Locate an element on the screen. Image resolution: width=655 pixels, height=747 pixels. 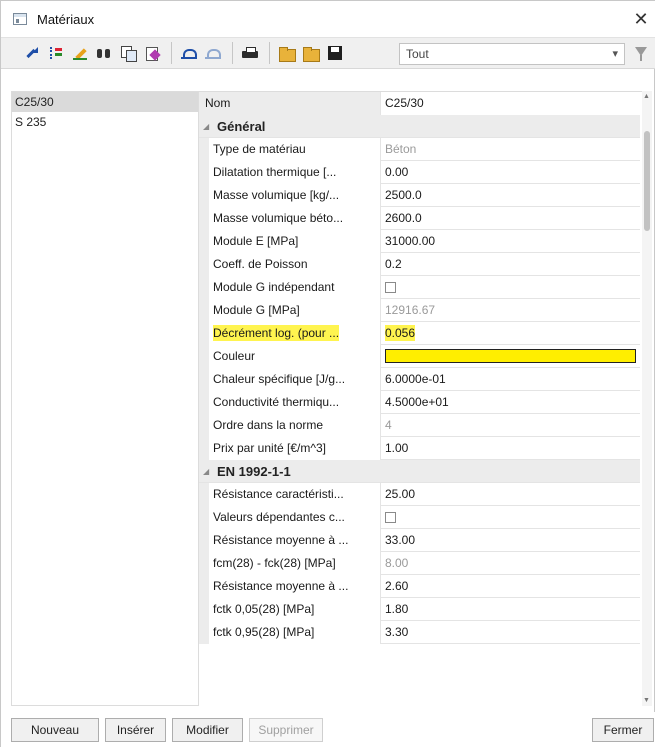
property-row: Chaleur spécifique [J/g... 6.0000e-01 is located at coordinates (419, 379).